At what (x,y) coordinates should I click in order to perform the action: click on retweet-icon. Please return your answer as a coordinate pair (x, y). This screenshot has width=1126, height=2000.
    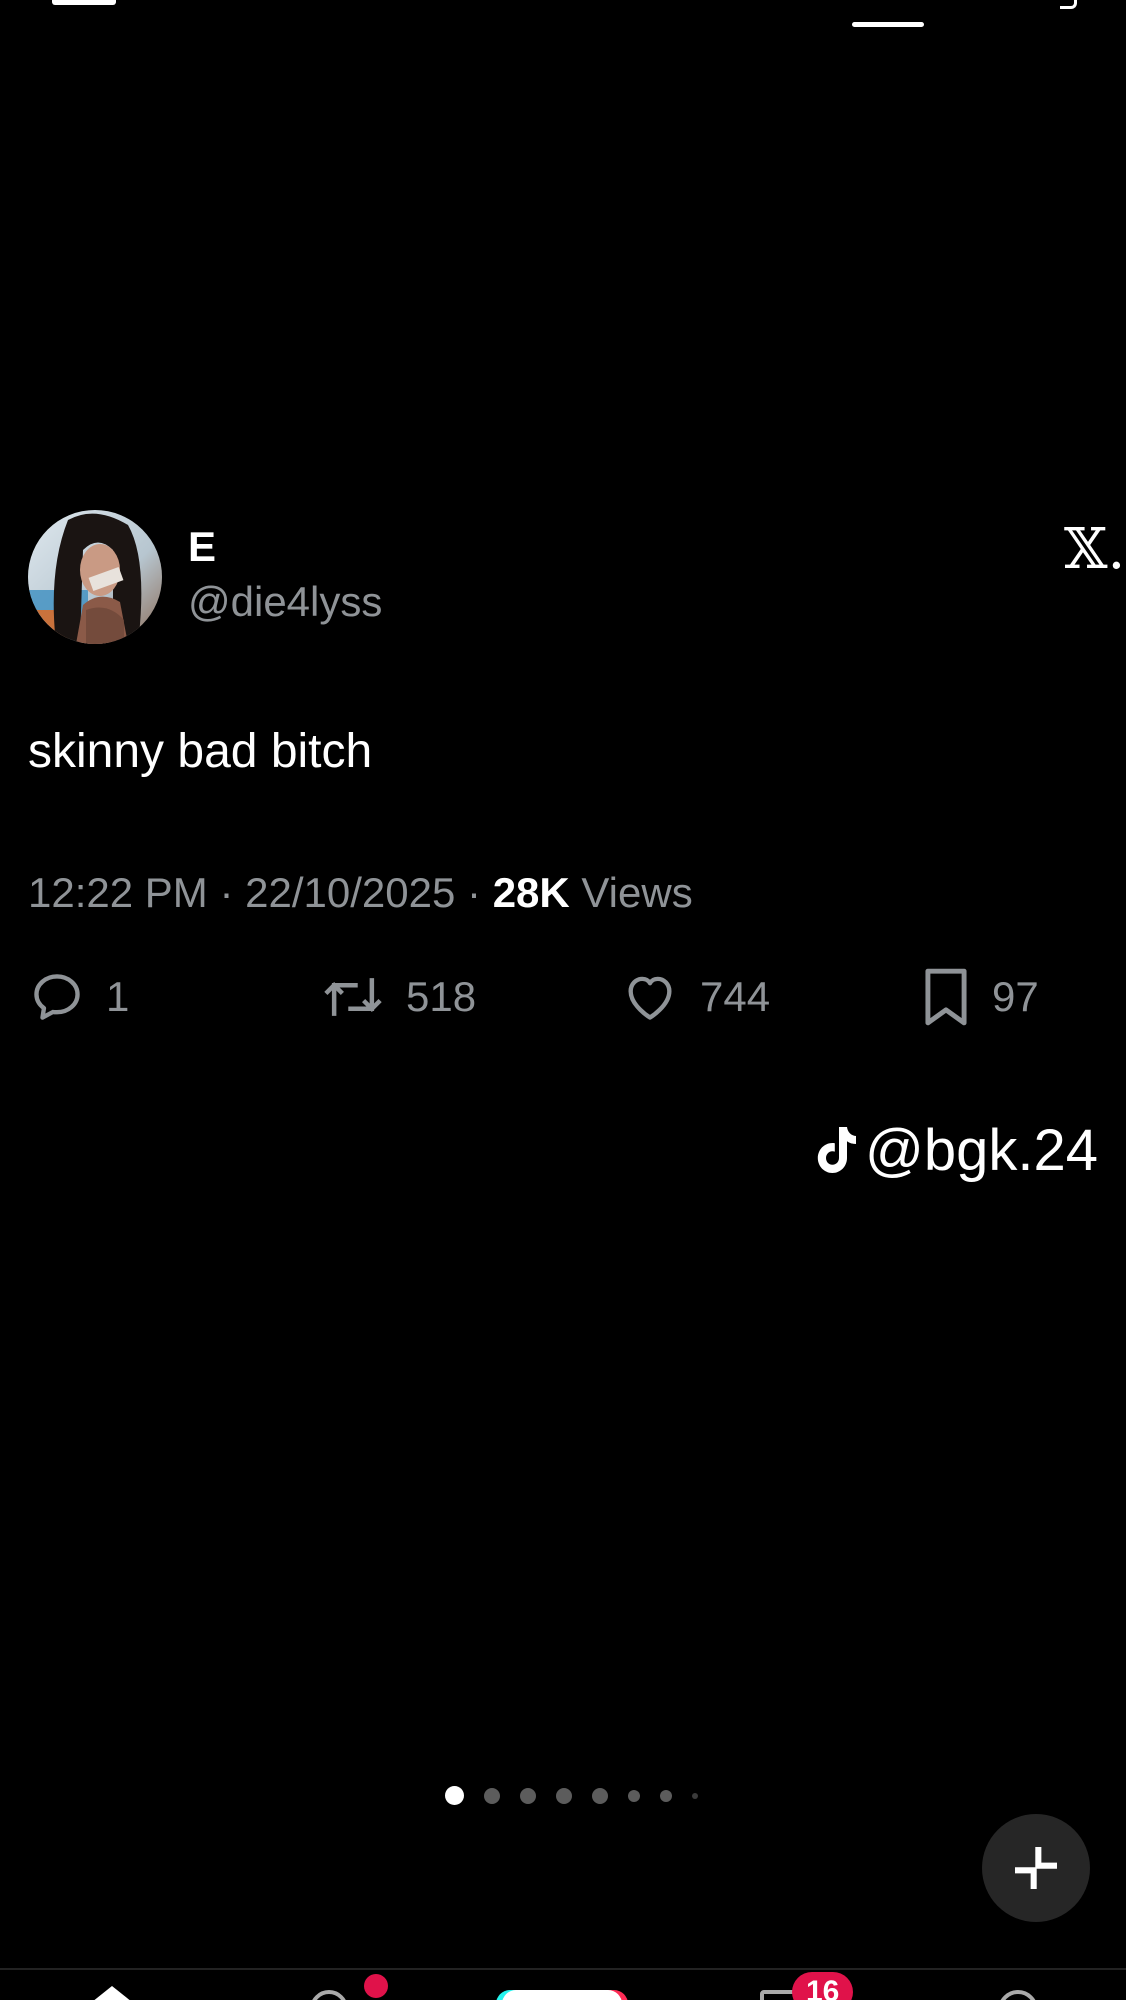
    Looking at the image, I should click on (353, 997).